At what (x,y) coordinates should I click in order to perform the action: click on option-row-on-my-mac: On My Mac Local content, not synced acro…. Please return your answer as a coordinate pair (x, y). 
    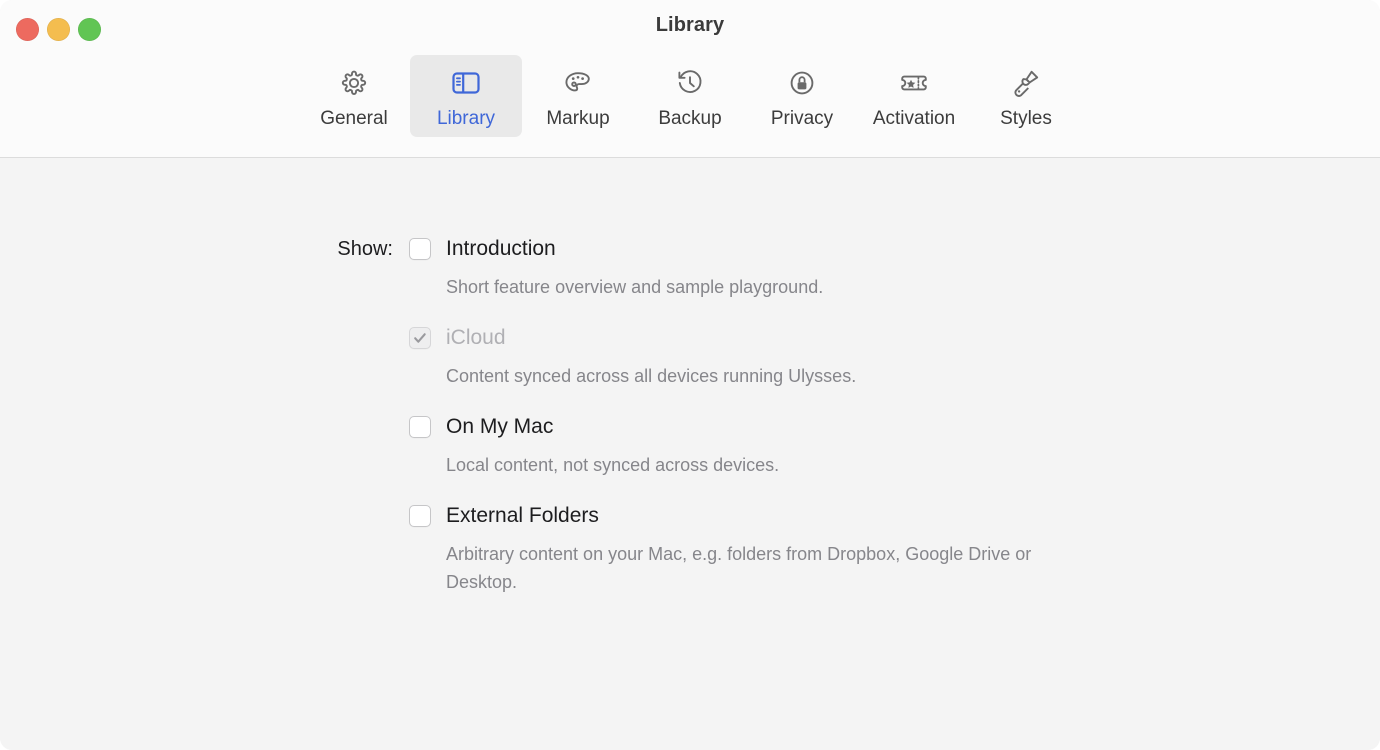
    Looking at the image, I should click on (690, 446).